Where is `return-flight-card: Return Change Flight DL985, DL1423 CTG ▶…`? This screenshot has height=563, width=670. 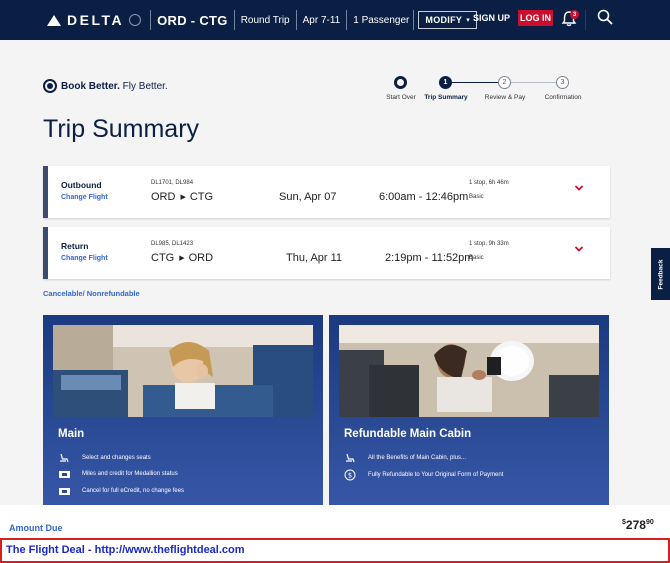
return-flight-card: Return Change Flight DL985, DL1423 CTG ▶… is located at coordinates (326, 253).